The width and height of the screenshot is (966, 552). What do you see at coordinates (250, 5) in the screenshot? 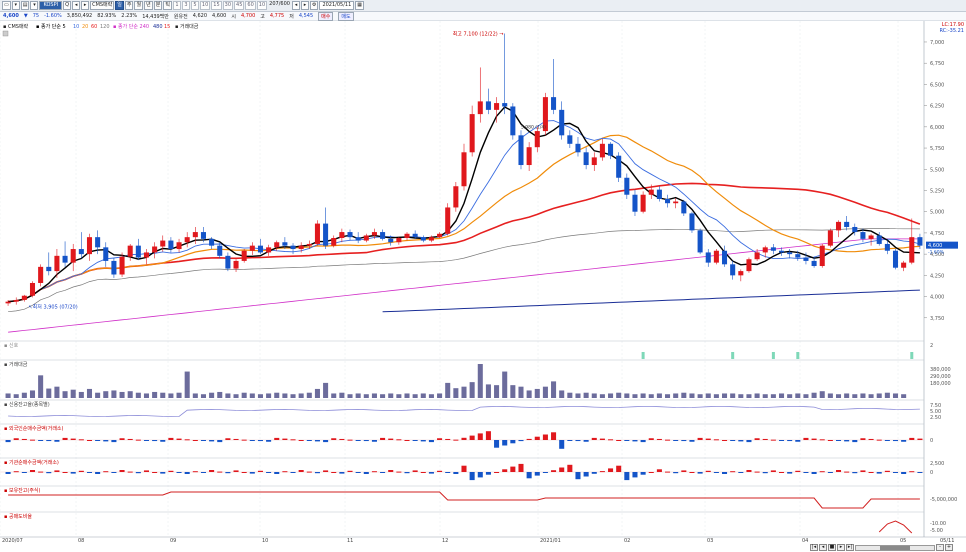
I see `period-60: 60` at bounding box center [250, 5].